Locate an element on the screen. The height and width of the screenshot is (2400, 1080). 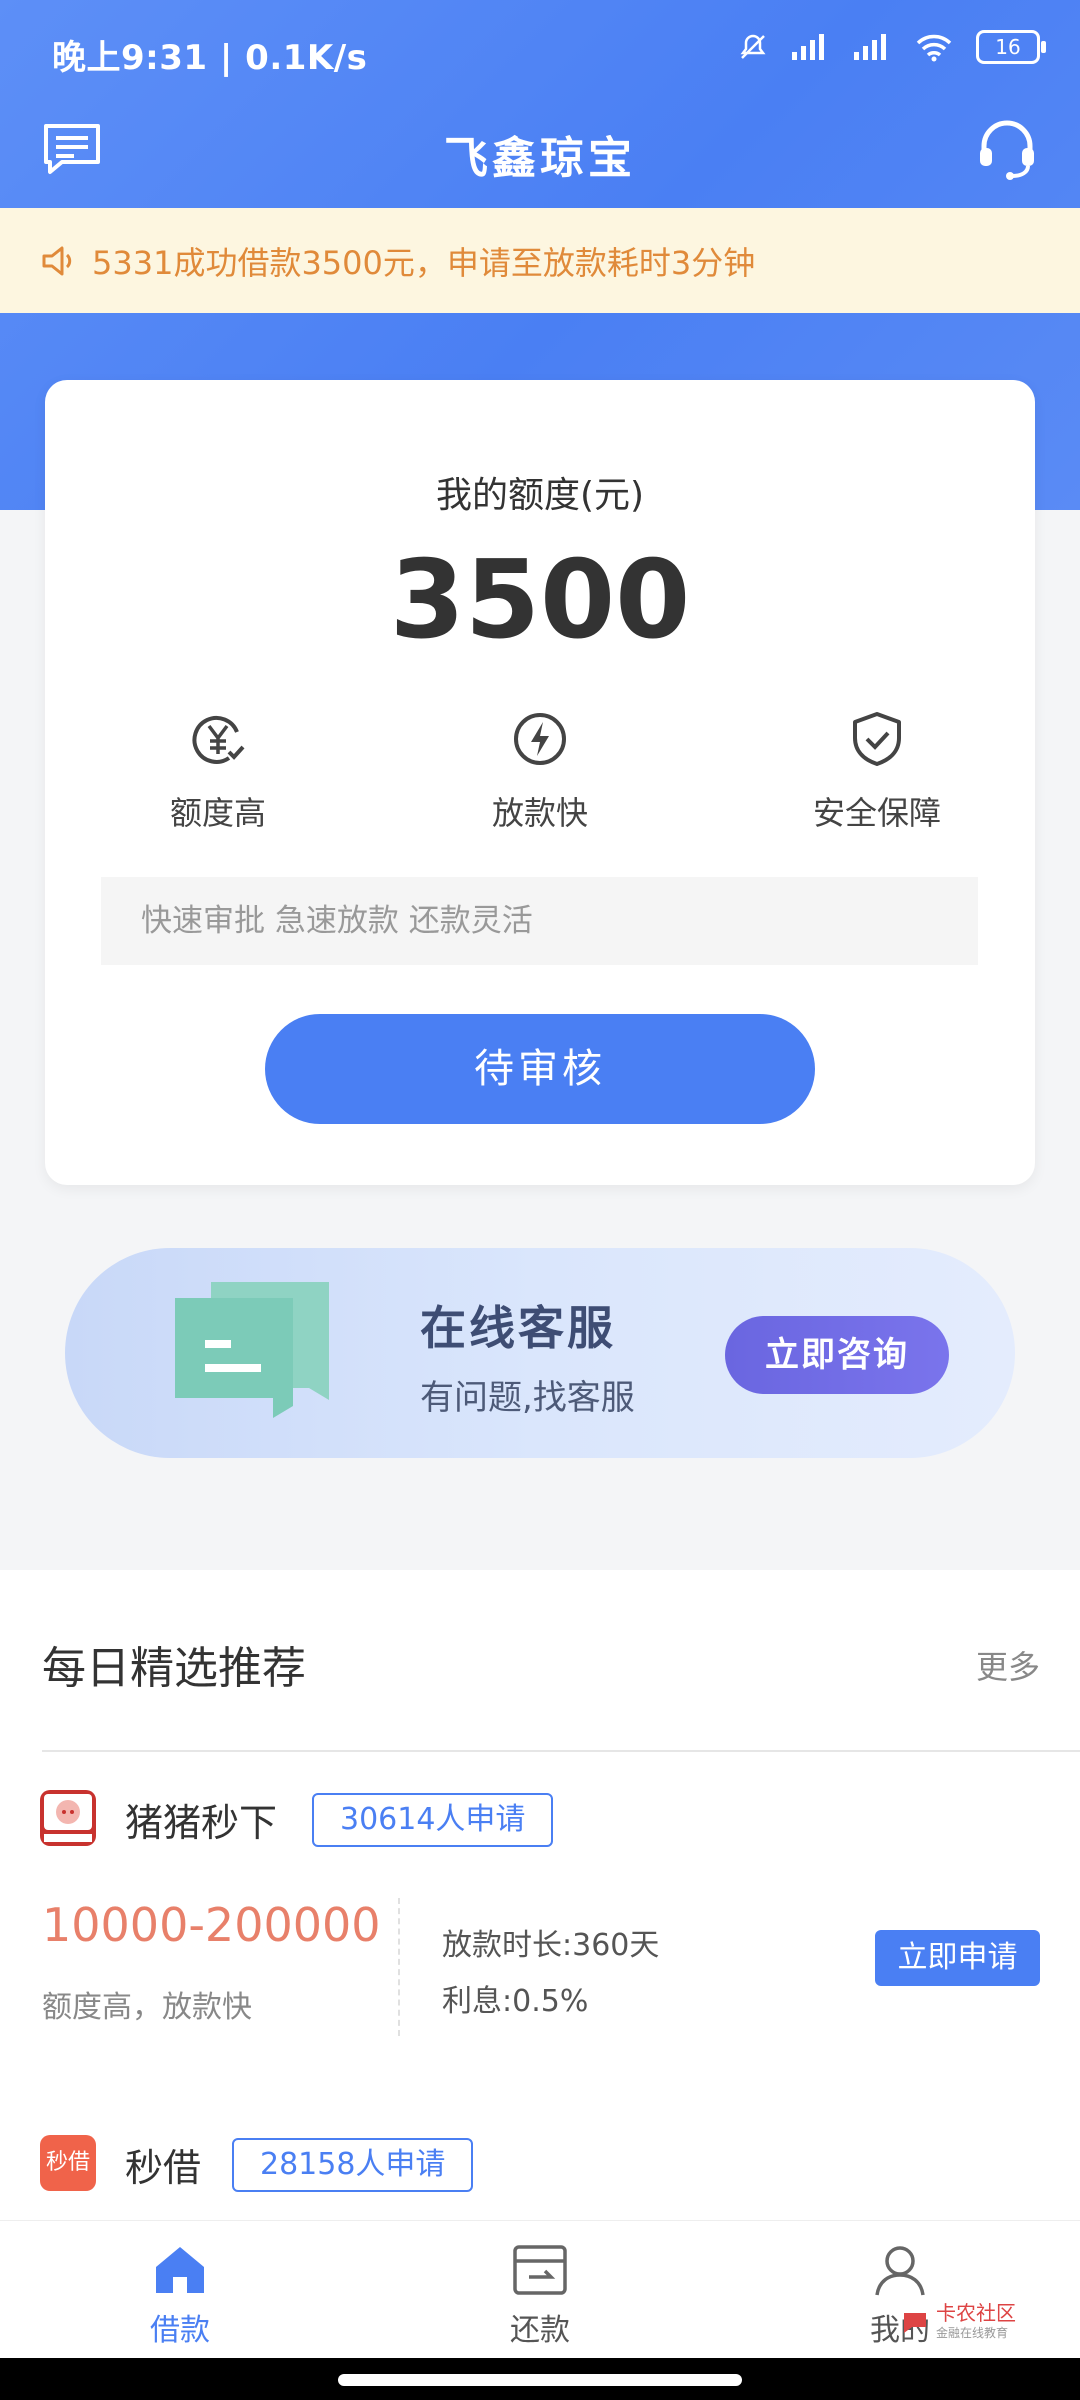
wifi-icon is located at coordinates (934, 48).